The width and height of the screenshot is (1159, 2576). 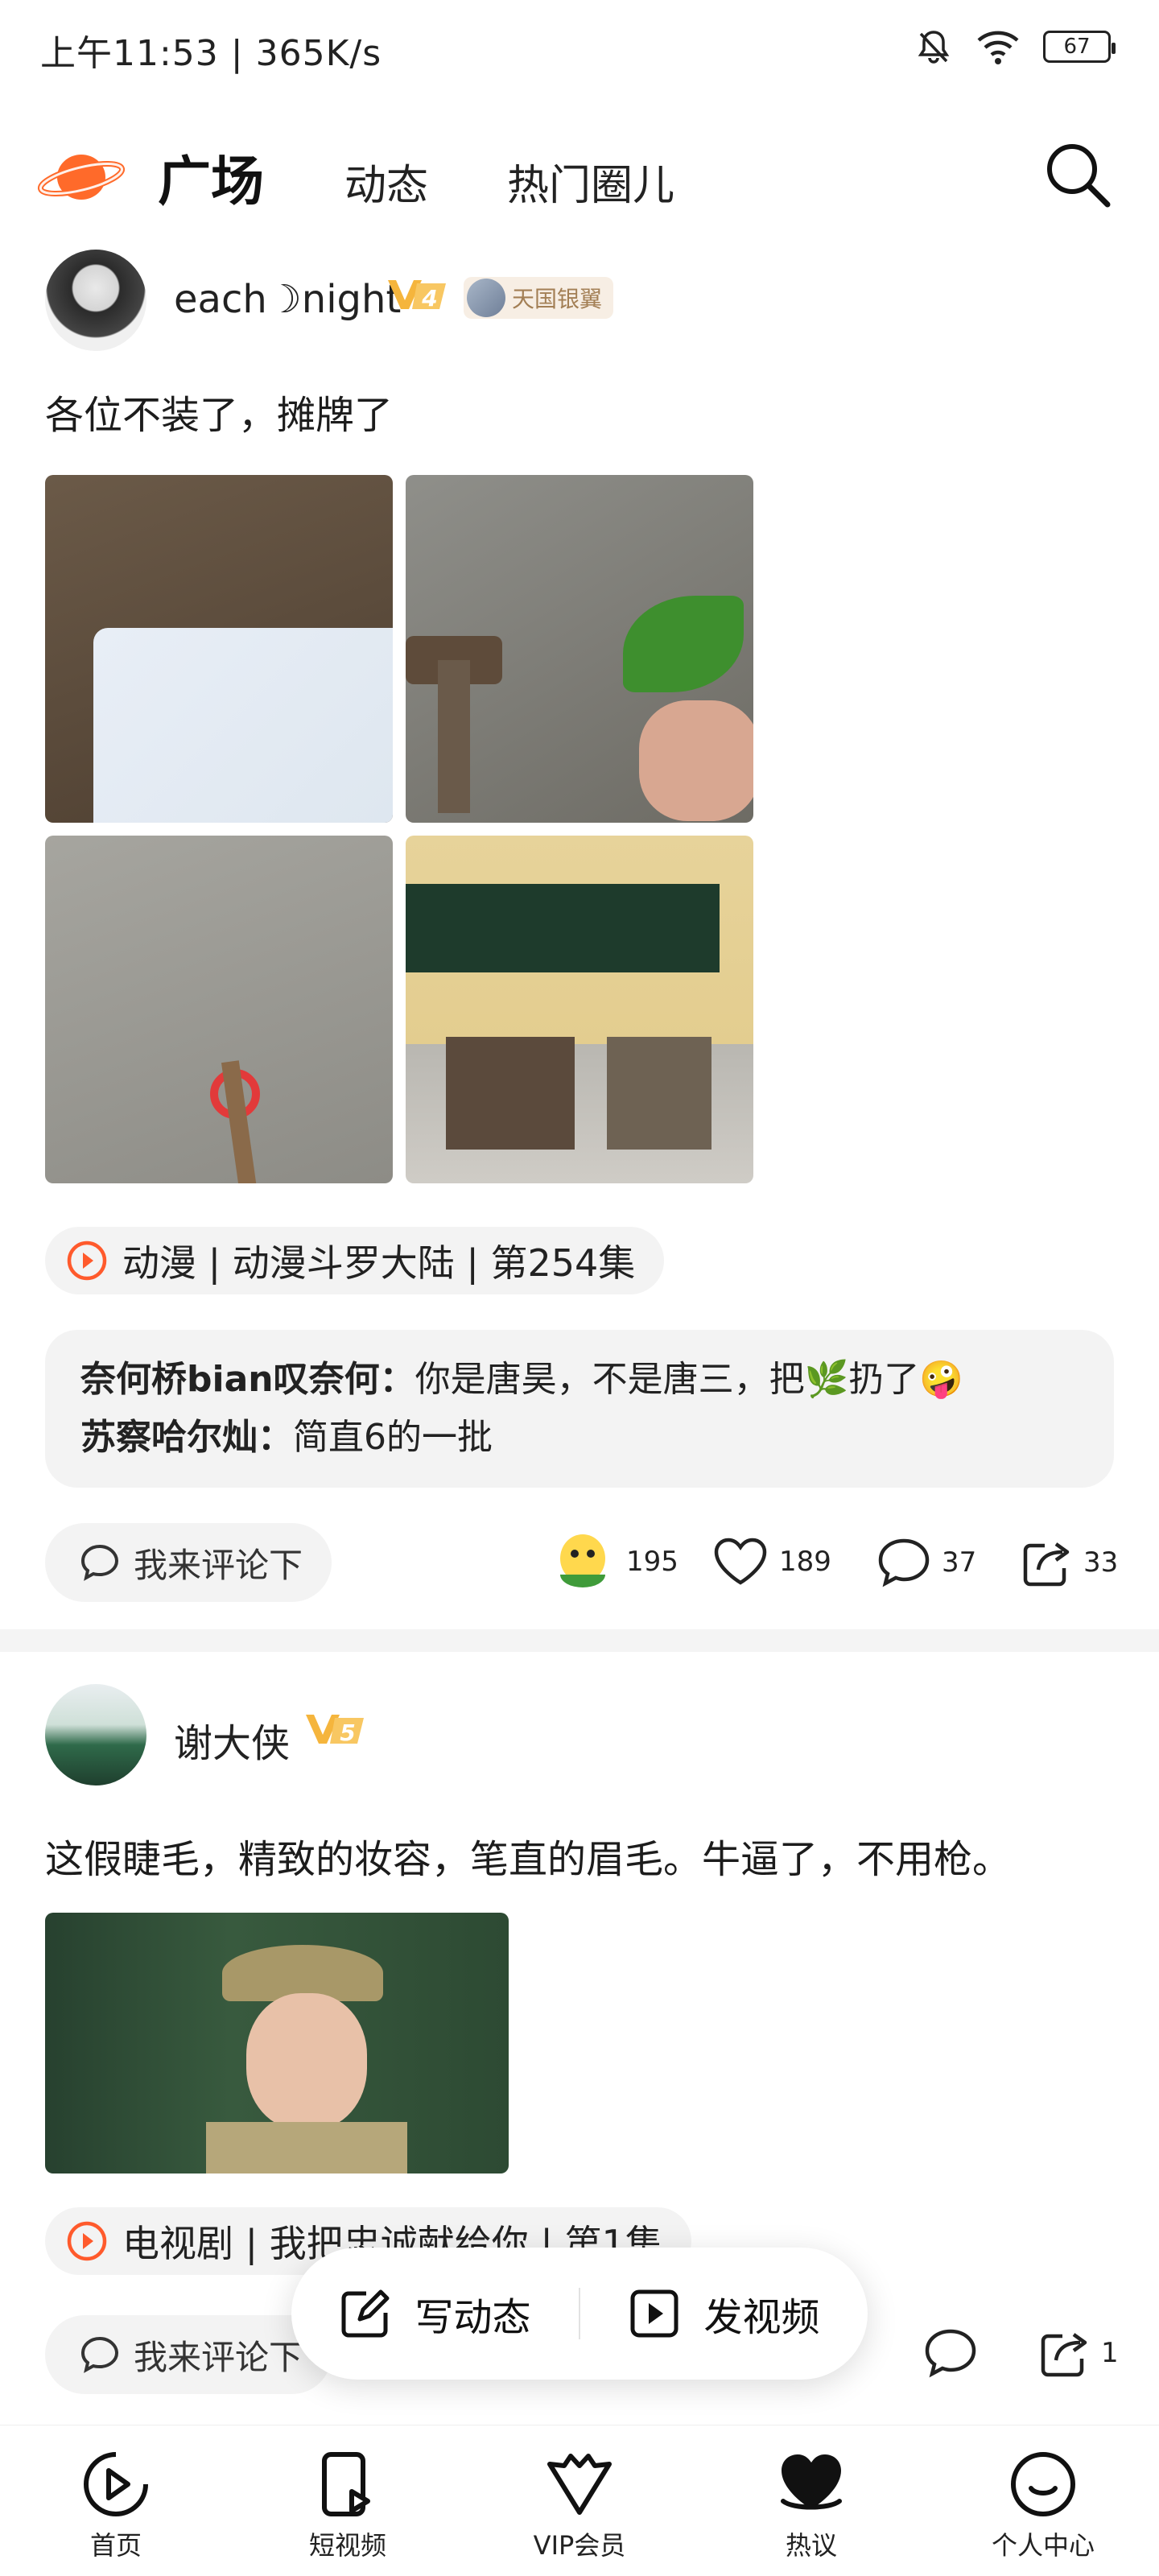 What do you see at coordinates (579, 1009) in the screenshot?
I see `post-image-storefront` at bounding box center [579, 1009].